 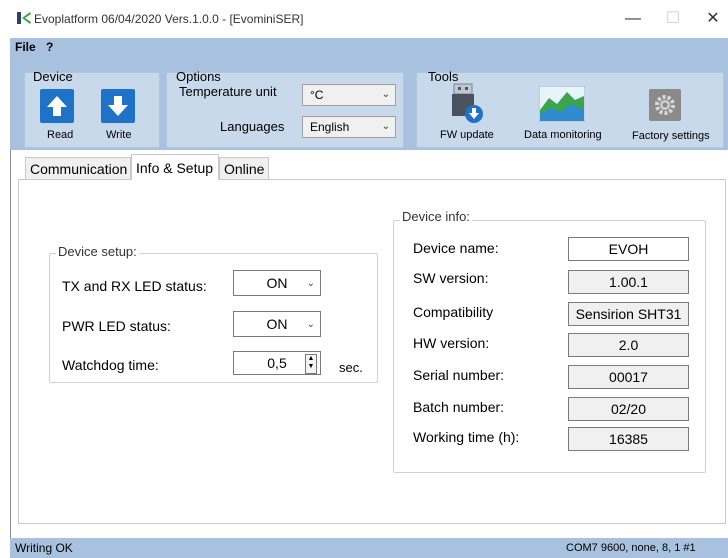 I want to click on serial-number-label: Serial number:, so click(x=459, y=375).